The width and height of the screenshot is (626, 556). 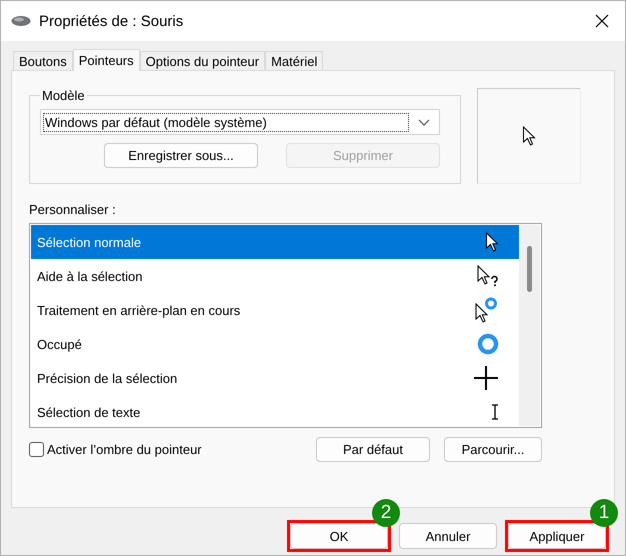 I want to click on checkbox-label: Activer l’ombre du pointeur, so click(x=125, y=449).